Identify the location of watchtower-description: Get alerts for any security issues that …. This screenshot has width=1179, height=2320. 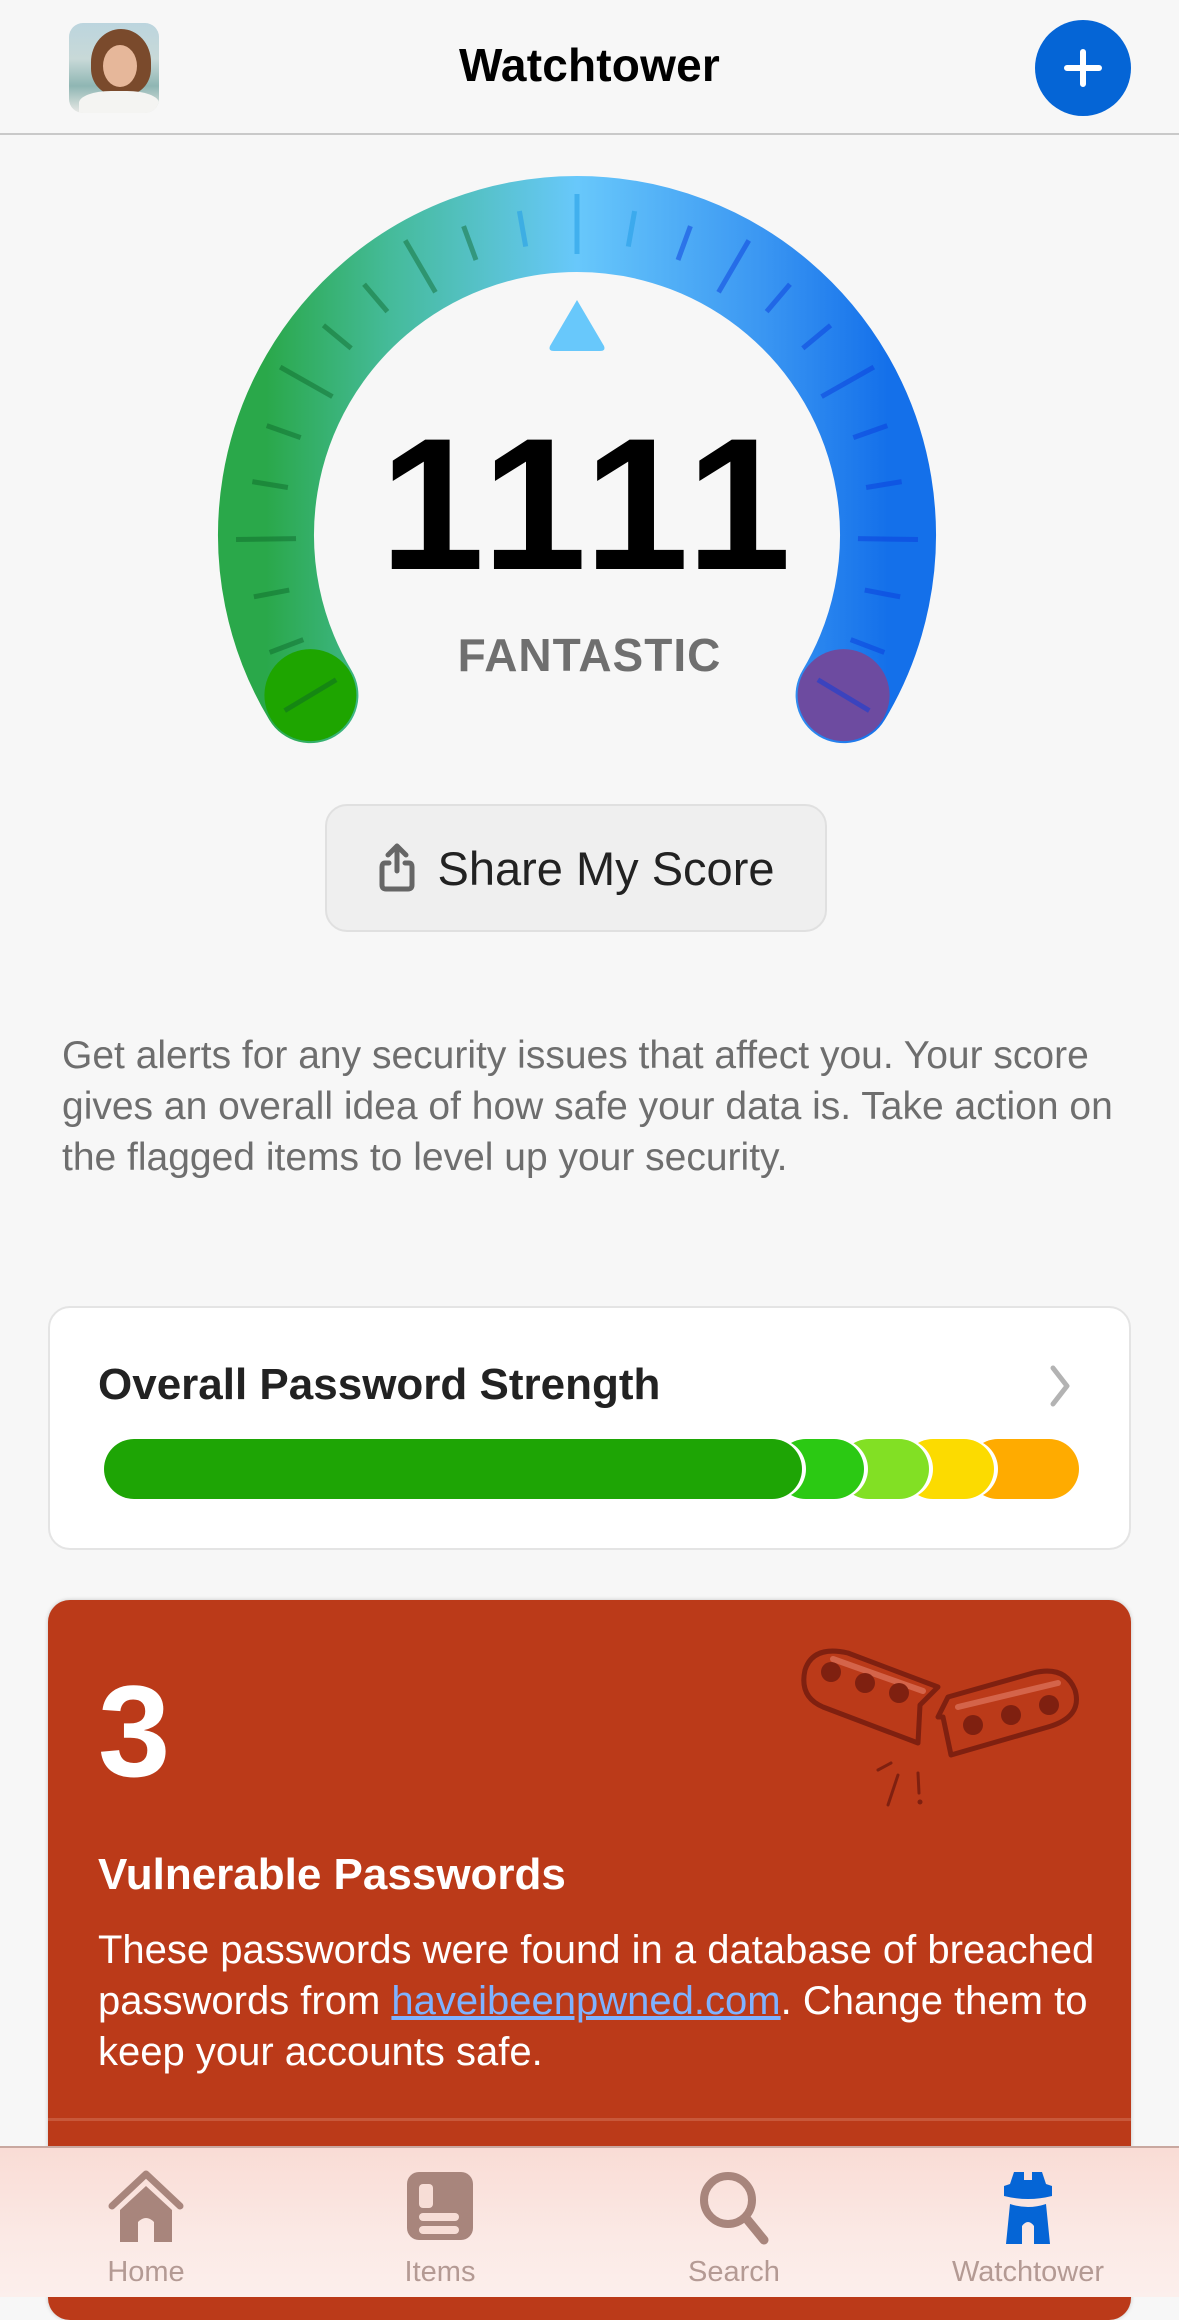
(587, 1106).